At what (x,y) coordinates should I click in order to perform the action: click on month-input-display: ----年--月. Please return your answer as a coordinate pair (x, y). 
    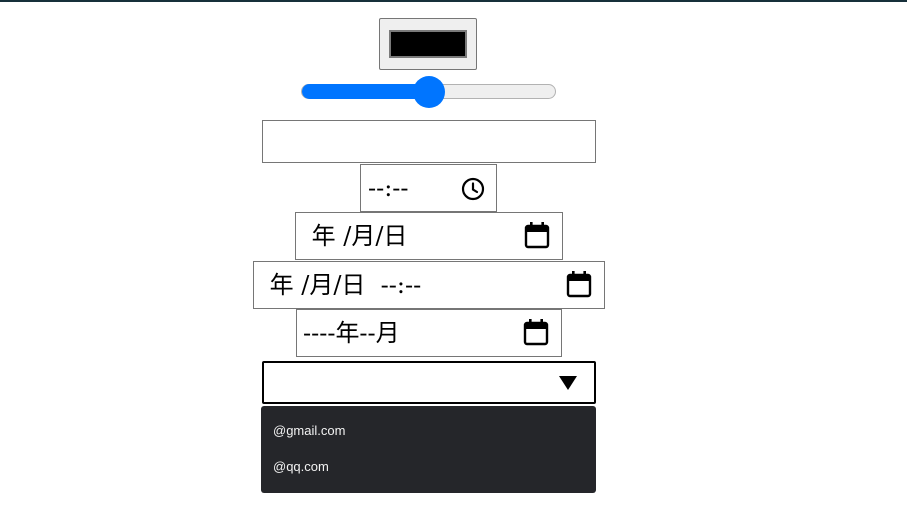
    Looking at the image, I should click on (351, 333).